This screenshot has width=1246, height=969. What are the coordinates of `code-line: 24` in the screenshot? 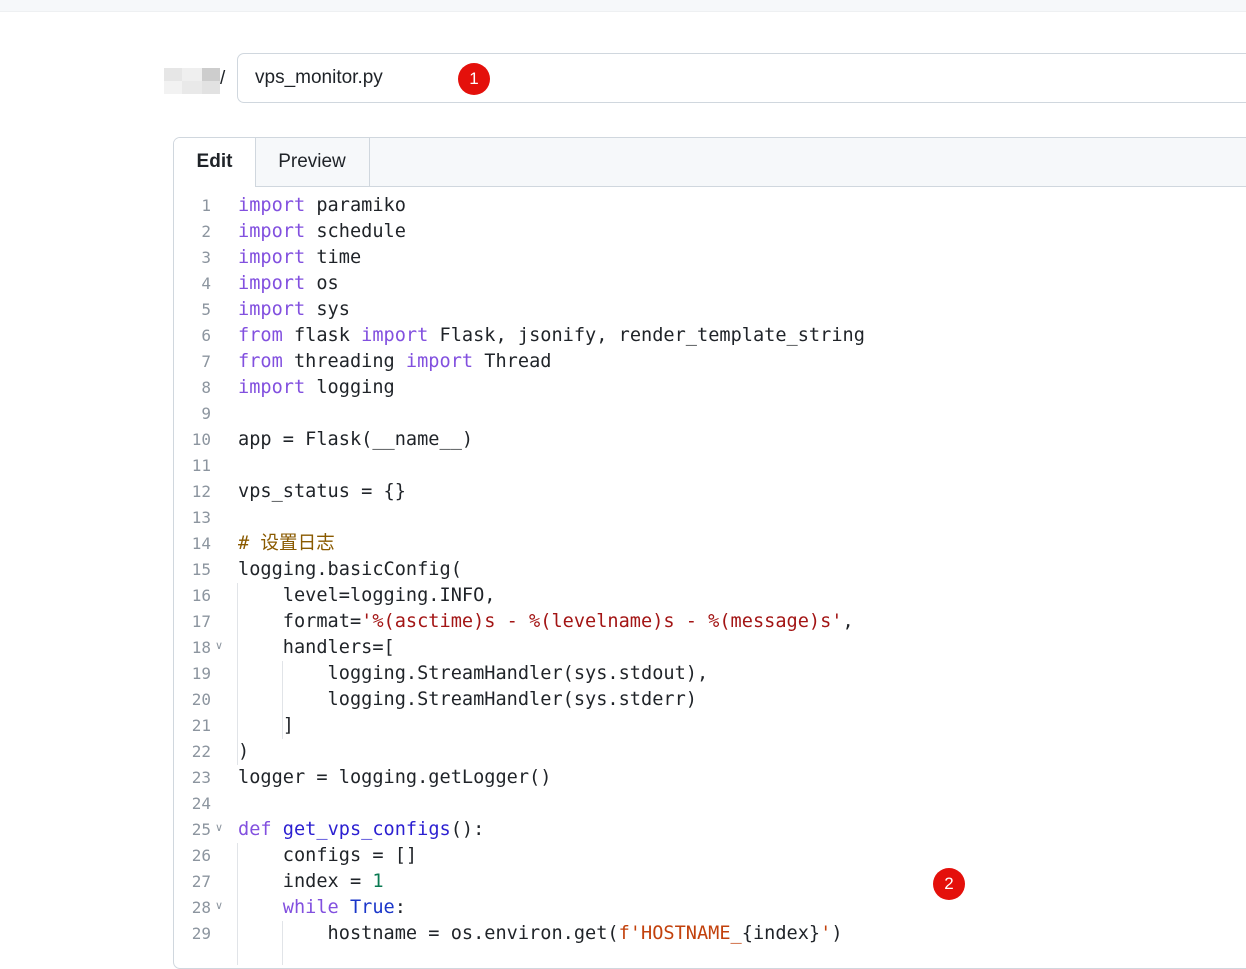 It's located at (710, 804).